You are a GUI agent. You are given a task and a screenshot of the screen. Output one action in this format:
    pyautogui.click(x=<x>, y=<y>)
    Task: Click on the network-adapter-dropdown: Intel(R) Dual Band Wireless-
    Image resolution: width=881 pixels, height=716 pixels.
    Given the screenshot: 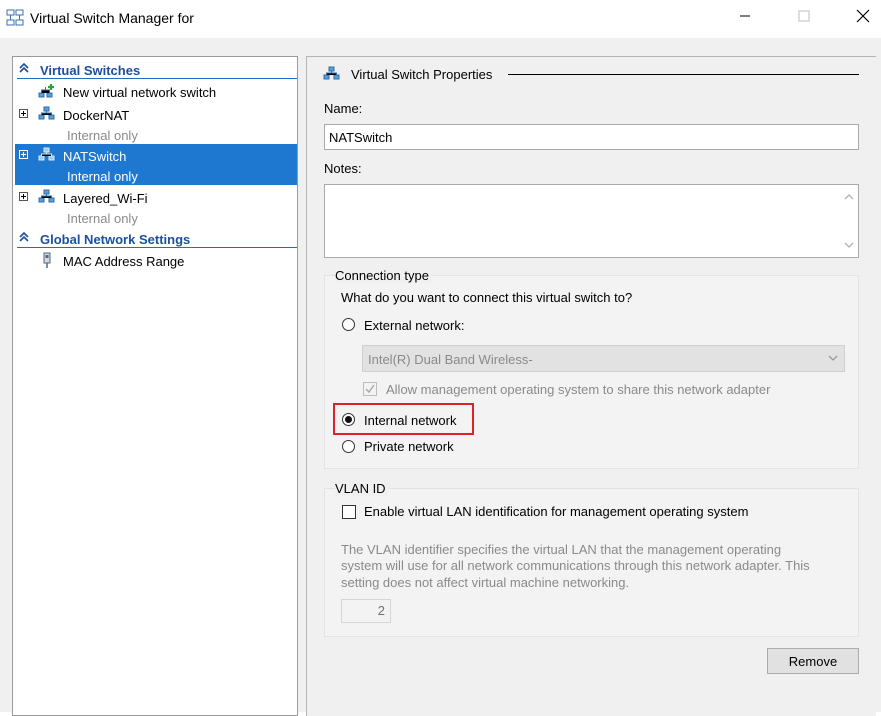 What is the action you would take?
    pyautogui.click(x=603, y=358)
    